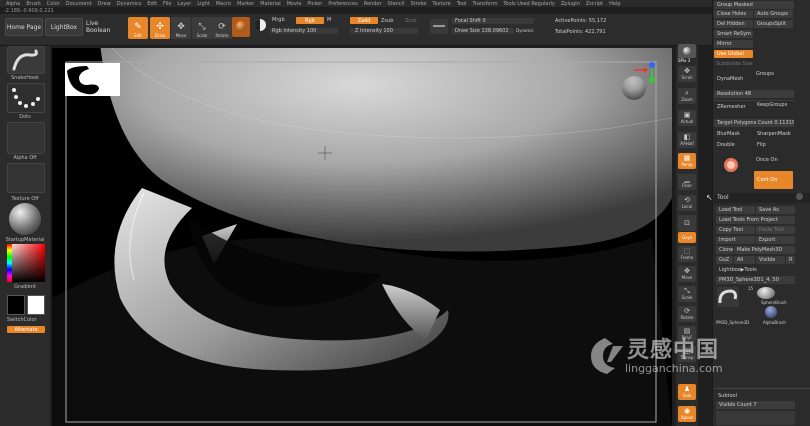  What do you see at coordinates (687, 118) in the screenshot?
I see `actual-button: ▣ Actual` at bounding box center [687, 118].